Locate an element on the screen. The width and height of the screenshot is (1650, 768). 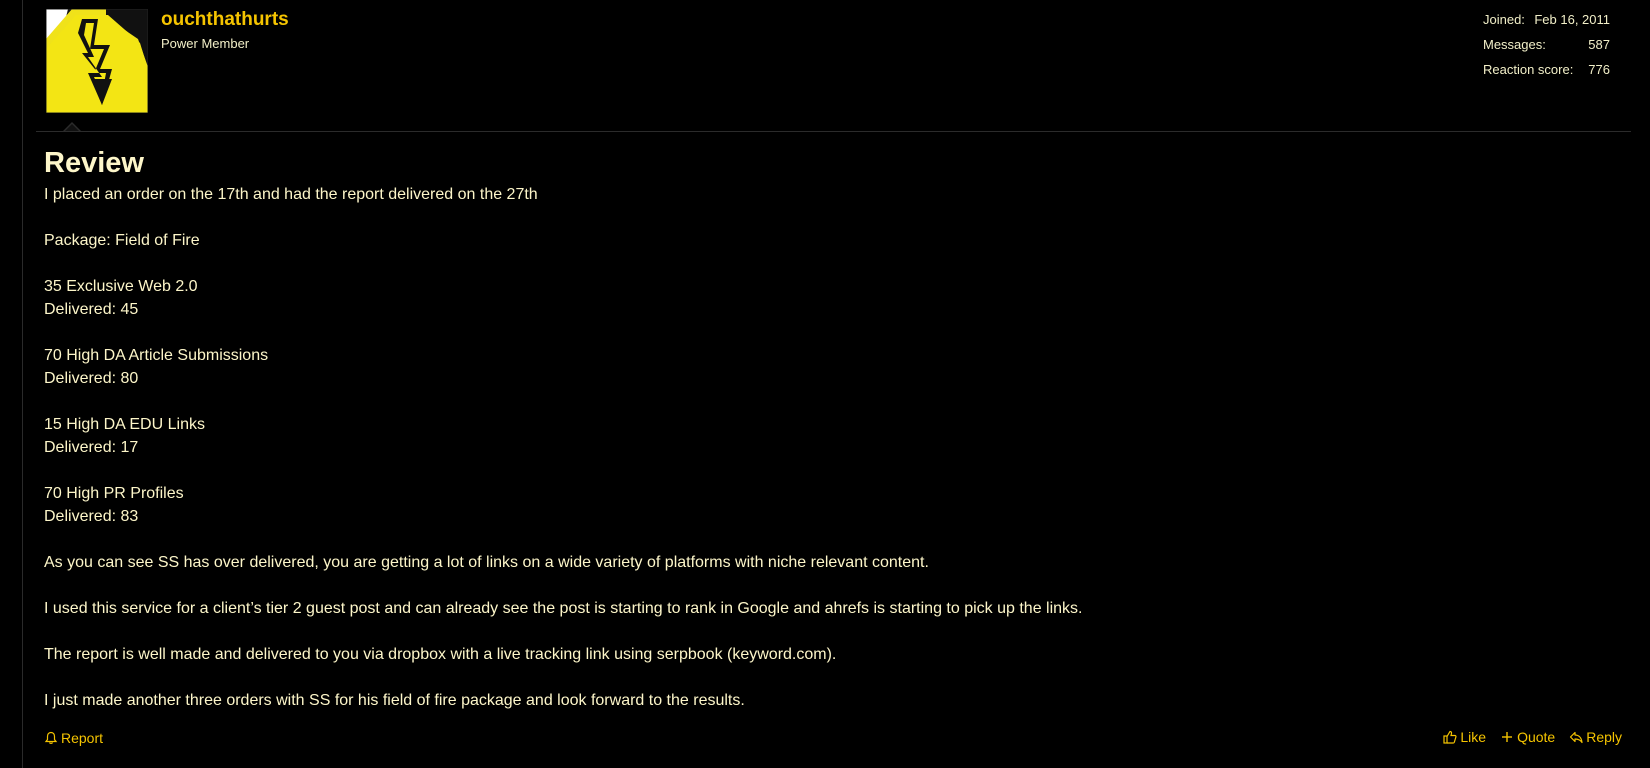
user-title: Power Member is located at coordinates (205, 43).